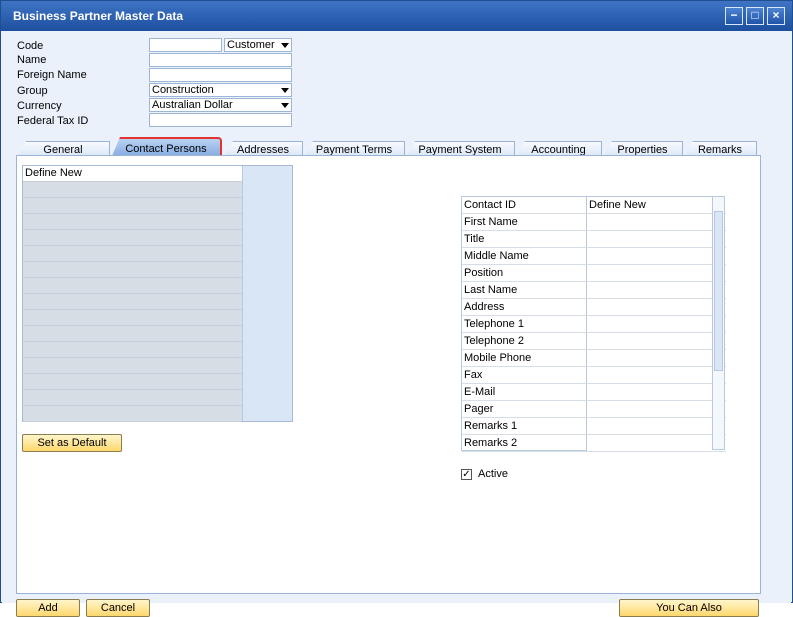 This screenshot has width=793, height=617. I want to click on contact-list-side-column, so click(267, 293).